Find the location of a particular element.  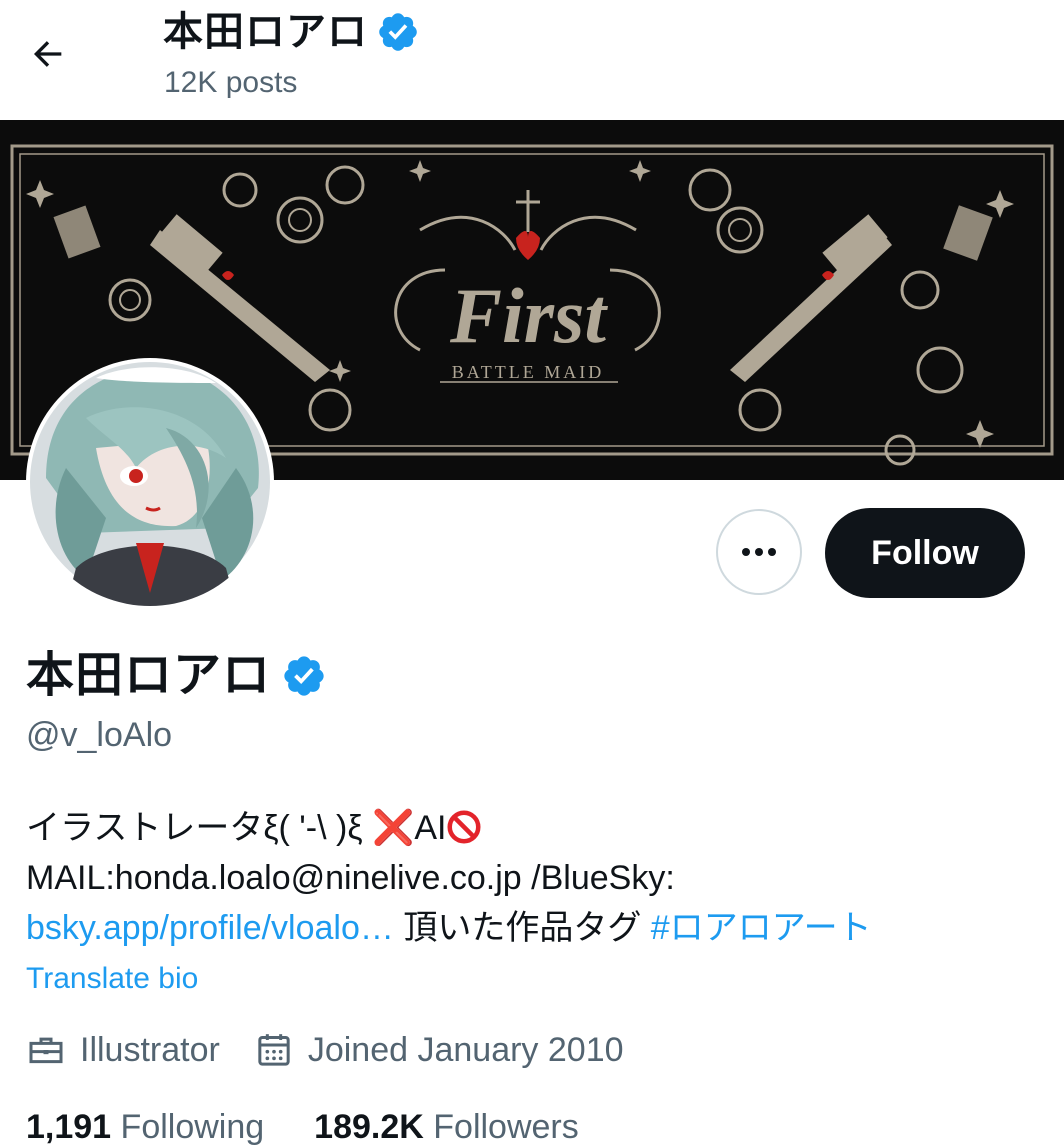

bio-line-3: bsky.app/profile/vloalo… 頂いた作品タグ #ロアロアート is located at coordinates (536, 928).